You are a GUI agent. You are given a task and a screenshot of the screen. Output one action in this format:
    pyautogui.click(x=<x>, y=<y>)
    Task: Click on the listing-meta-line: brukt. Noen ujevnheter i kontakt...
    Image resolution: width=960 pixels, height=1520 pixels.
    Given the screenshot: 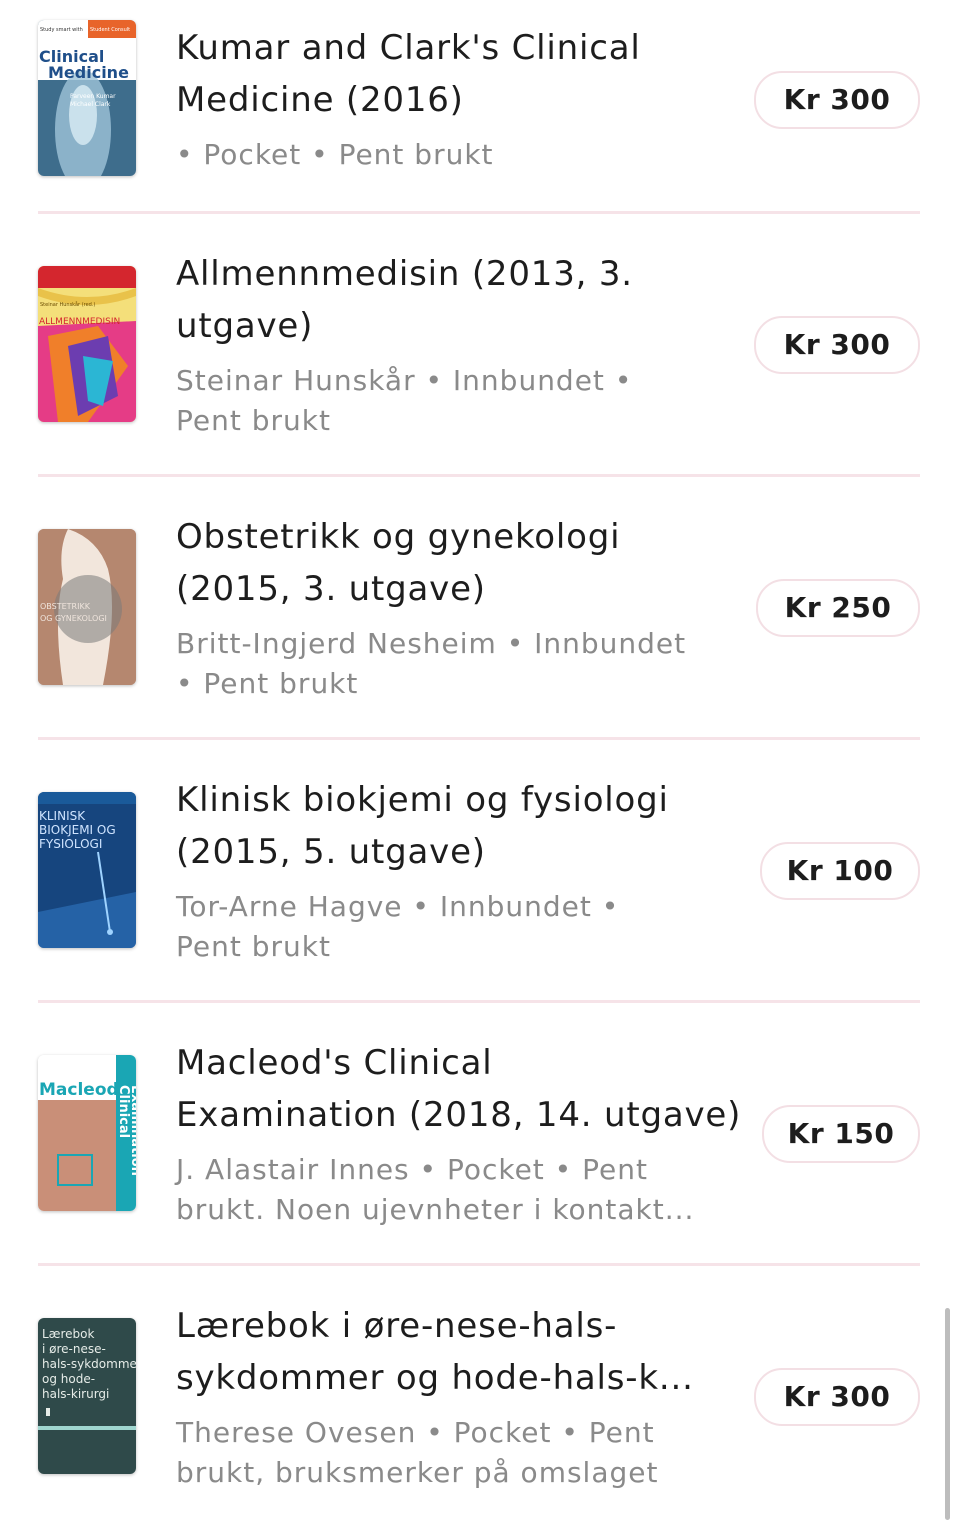 What is the action you would take?
    pyautogui.click(x=435, y=1209)
    